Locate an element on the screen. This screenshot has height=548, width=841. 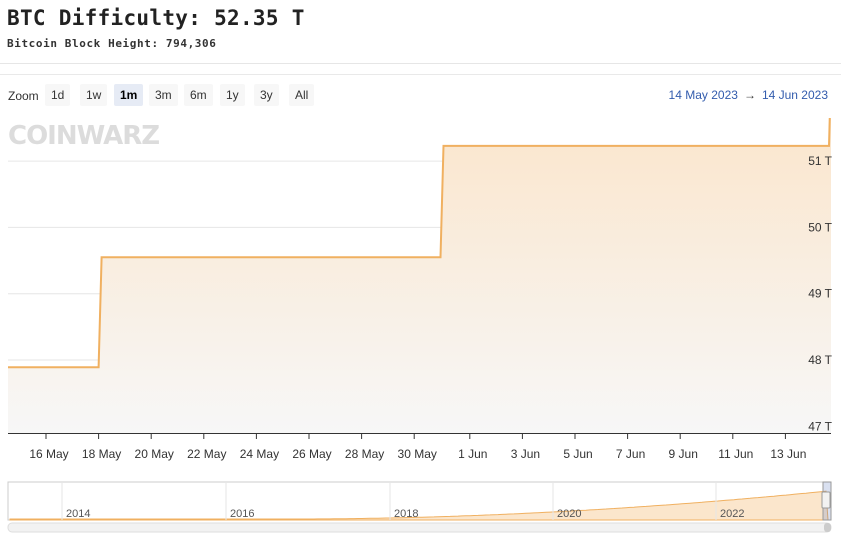
navigator-tick-label: 2014 is located at coordinates (78, 514).